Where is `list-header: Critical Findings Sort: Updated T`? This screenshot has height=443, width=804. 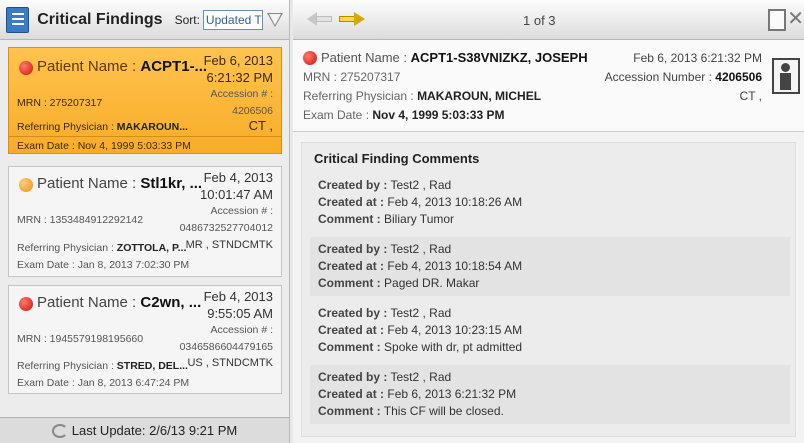
list-header: Critical Findings Sort: Updated T is located at coordinates (144, 20).